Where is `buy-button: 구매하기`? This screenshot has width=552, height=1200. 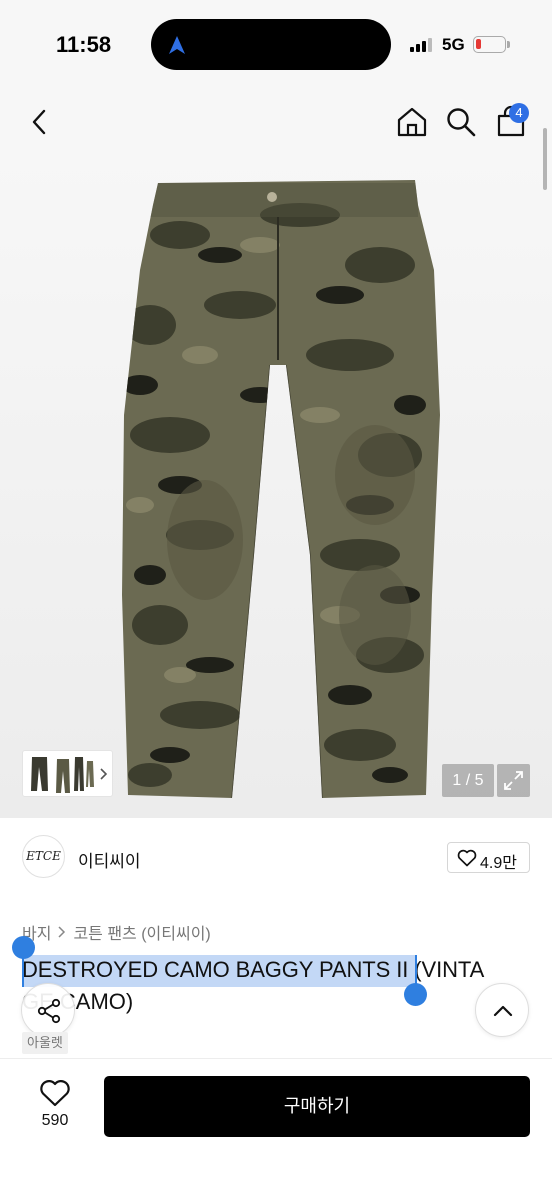
buy-button: 구매하기 is located at coordinates (317, 1106).